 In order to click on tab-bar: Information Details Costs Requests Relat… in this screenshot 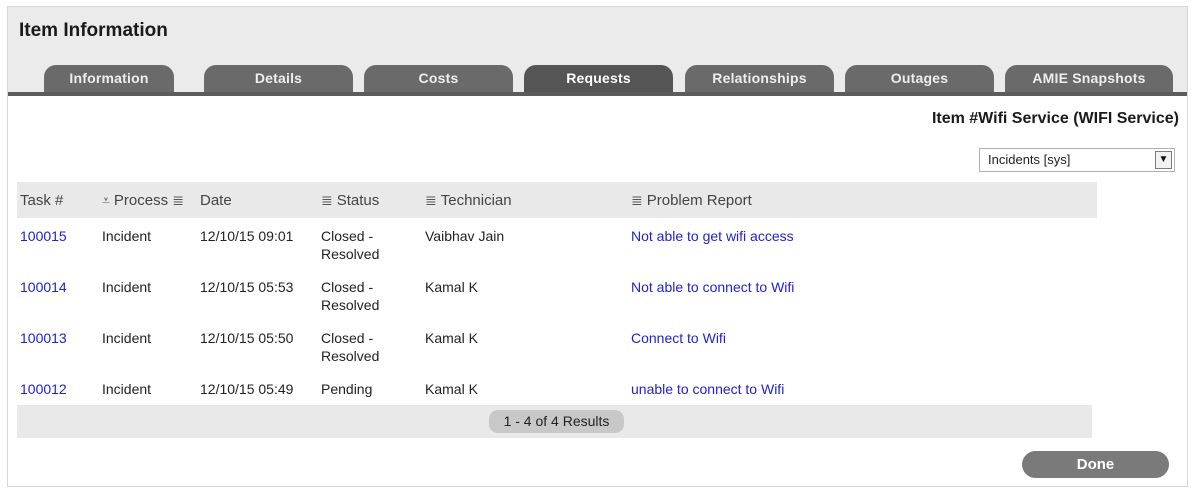, I will do `click(597, 74)`.